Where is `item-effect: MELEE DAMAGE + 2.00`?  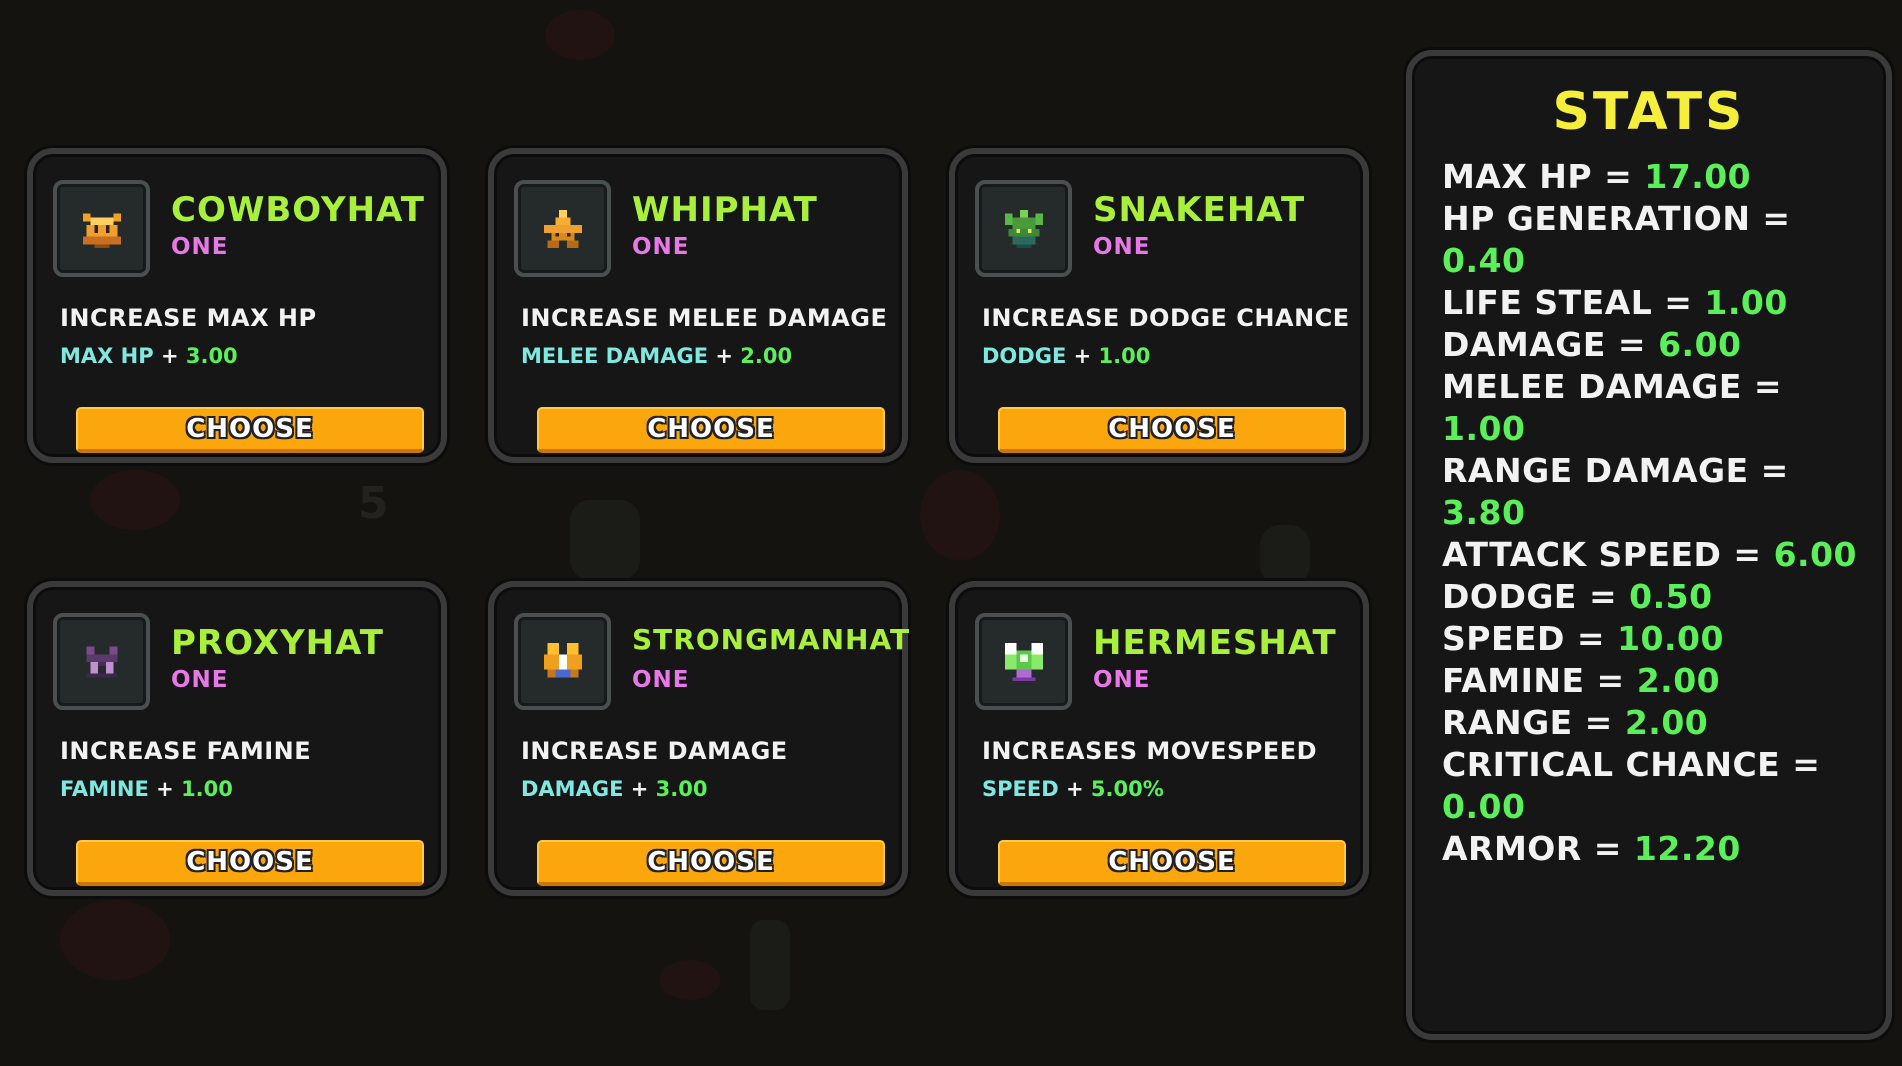 item-effect: MELEE DAMAGE + 2.00 is located at coordinates (656, 356).